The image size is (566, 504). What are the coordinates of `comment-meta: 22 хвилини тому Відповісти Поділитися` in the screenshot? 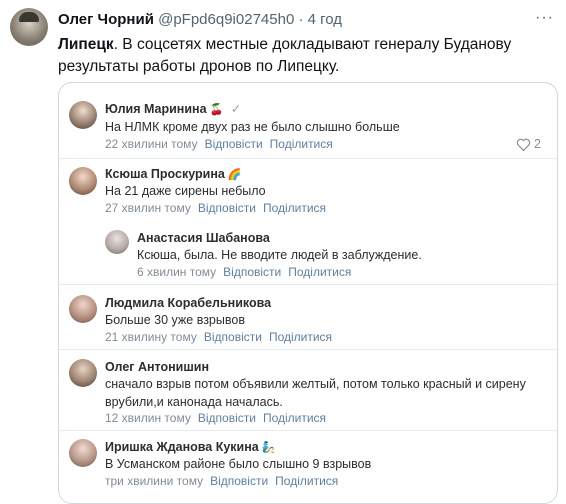 It's located at (219, 144).